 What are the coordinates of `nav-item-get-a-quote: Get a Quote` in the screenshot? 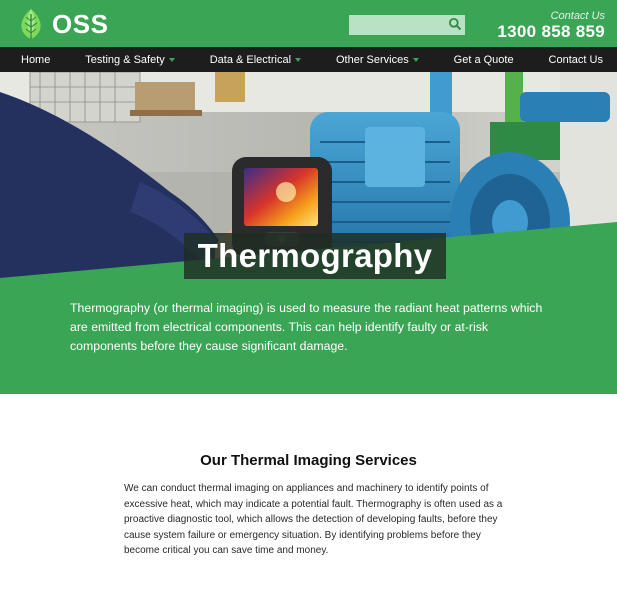 It's located at (484, 60).